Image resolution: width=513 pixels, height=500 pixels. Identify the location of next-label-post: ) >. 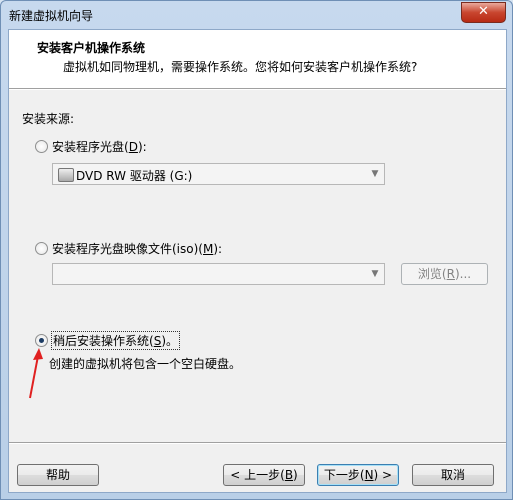
(383, 475).